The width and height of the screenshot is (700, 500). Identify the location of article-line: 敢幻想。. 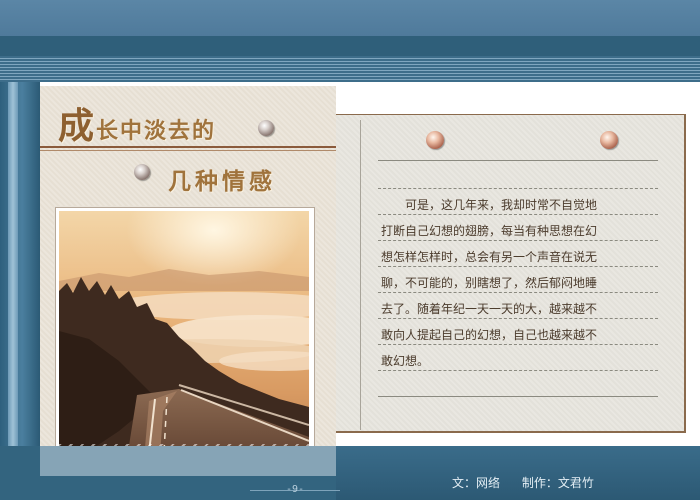
(405, 361).